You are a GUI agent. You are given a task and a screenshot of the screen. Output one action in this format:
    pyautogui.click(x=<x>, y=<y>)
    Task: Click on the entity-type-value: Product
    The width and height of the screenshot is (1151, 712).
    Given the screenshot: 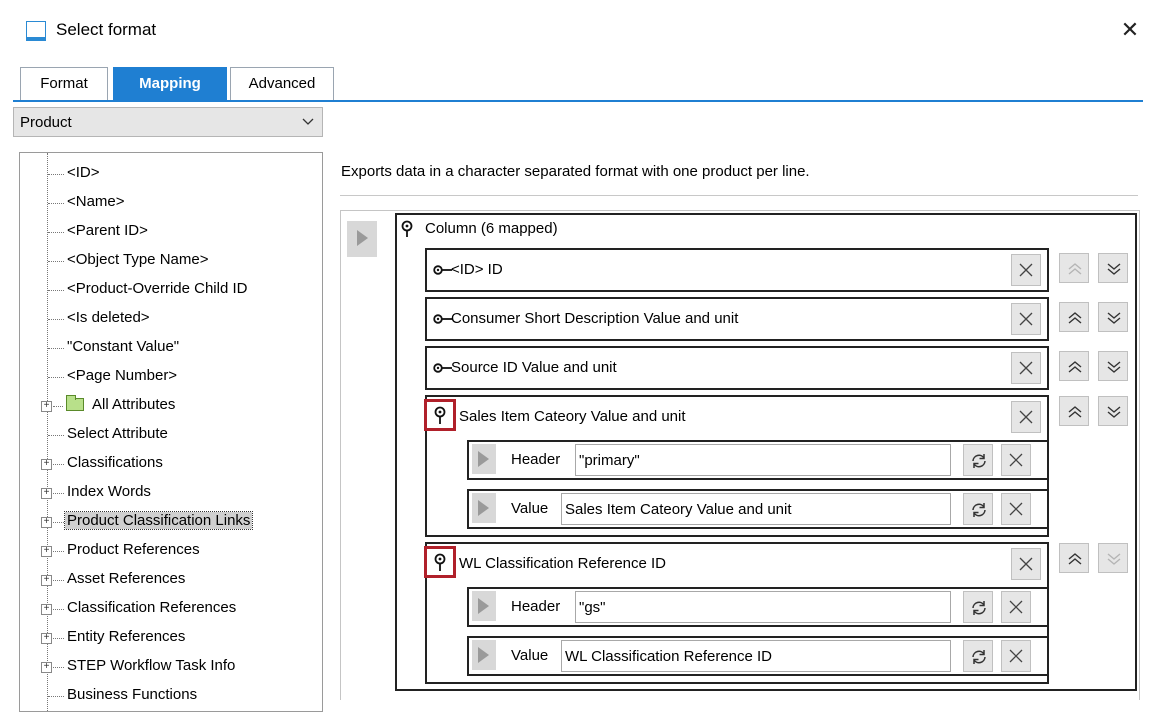 What is the action you would take?
    pyautogui.click(x=46, y=122)
    